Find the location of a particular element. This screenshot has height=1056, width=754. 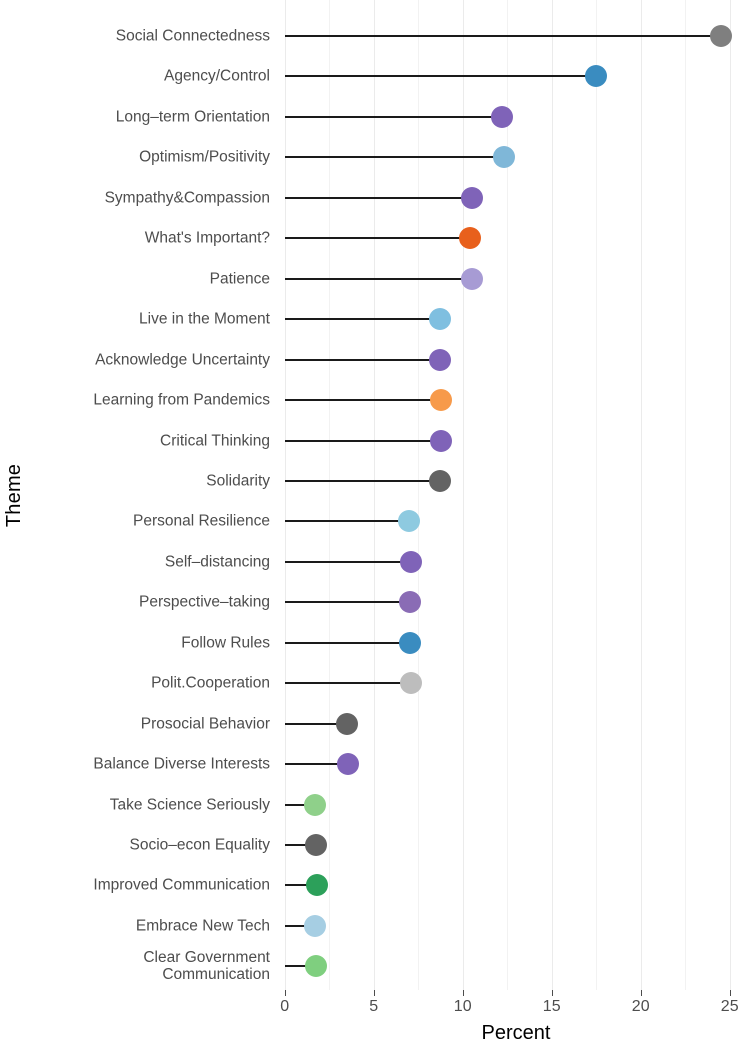

x-axis-tick-label: 5 is located at coordinates (374, 1006).